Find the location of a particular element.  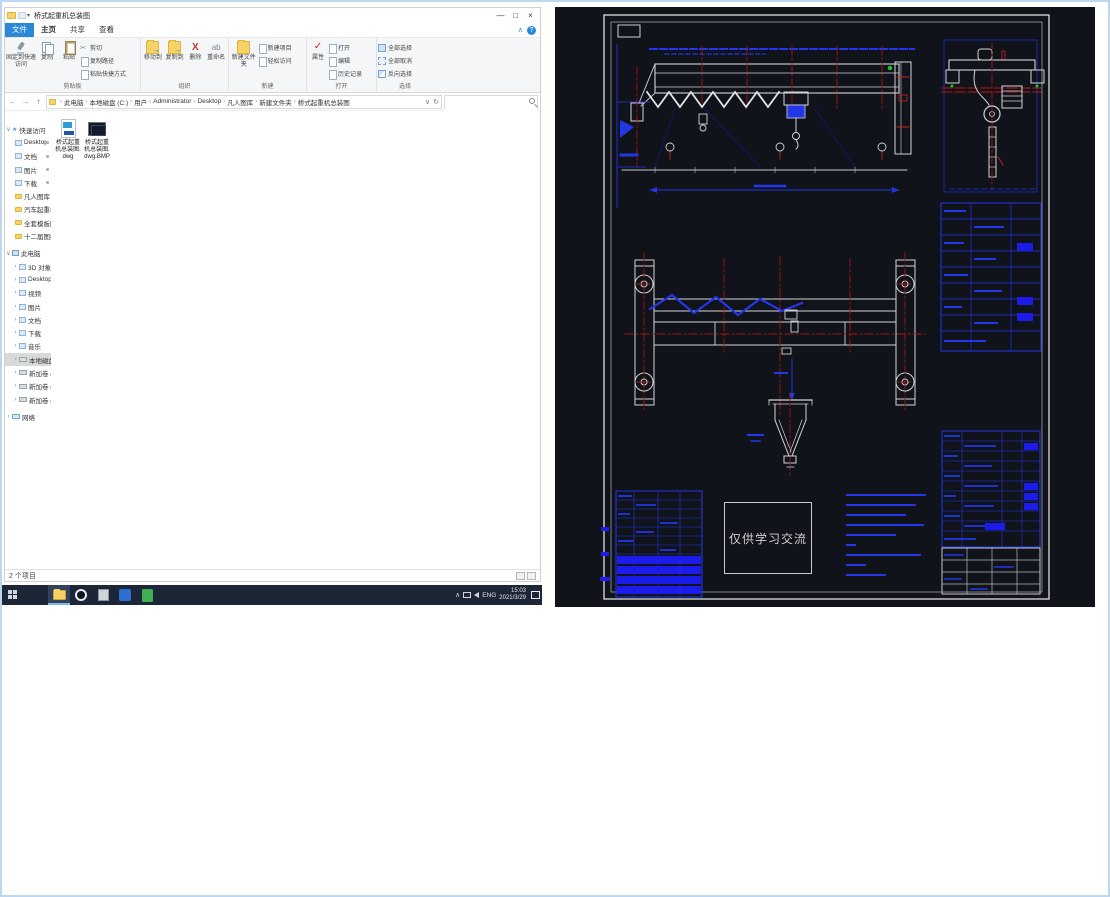

edit-button: 编辑 is located at coordinates (351, 60).